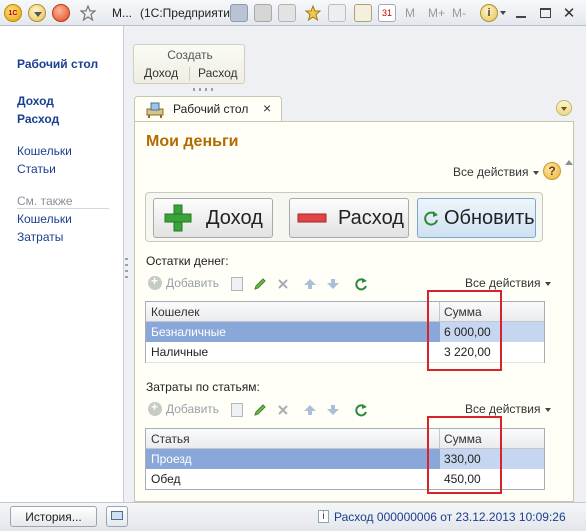  Describe the element at coordinates (161, 73) in the screenshot. I see `create-income-button: Доход` at that location.